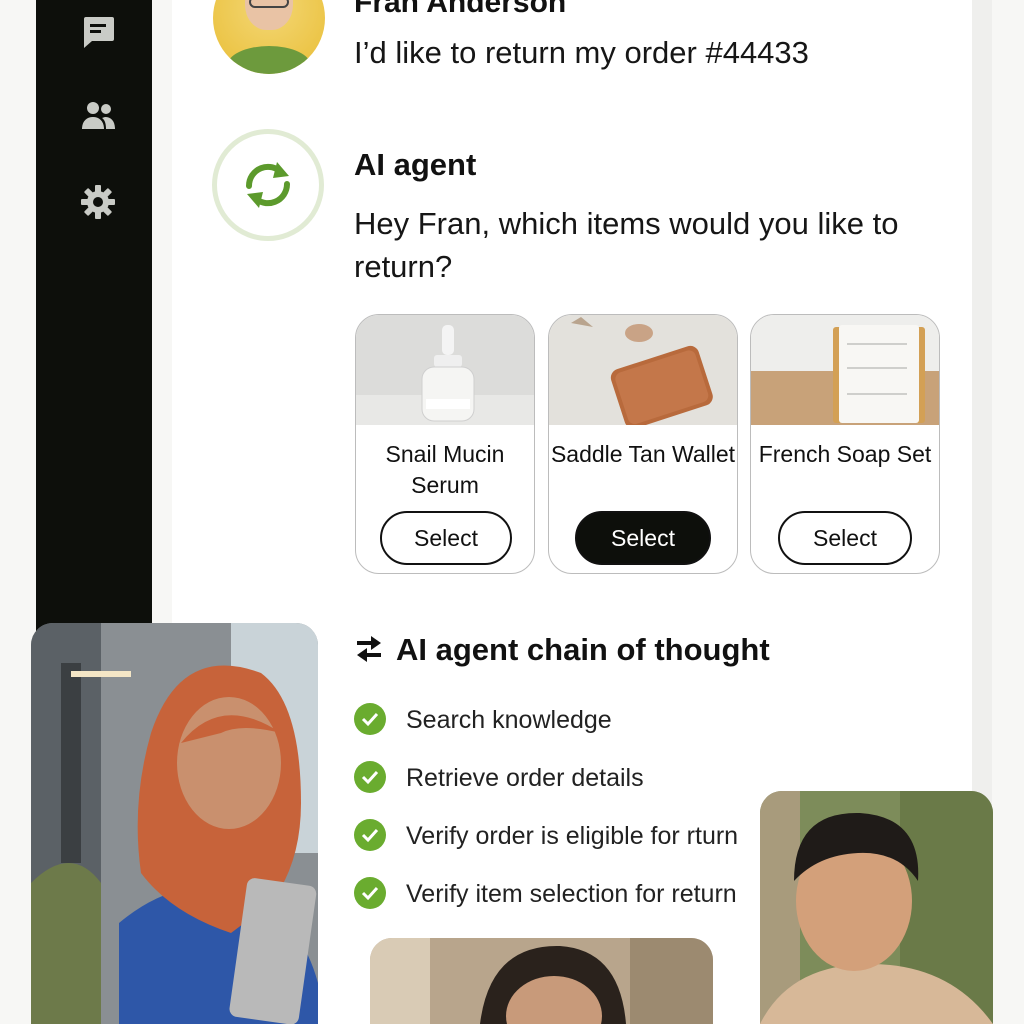 The width and height of the screenshot is (1024, 1024). Describe the element at coordinates (369, 649) in the screenshot. I see `shuffle-arrows-icon` at that location.